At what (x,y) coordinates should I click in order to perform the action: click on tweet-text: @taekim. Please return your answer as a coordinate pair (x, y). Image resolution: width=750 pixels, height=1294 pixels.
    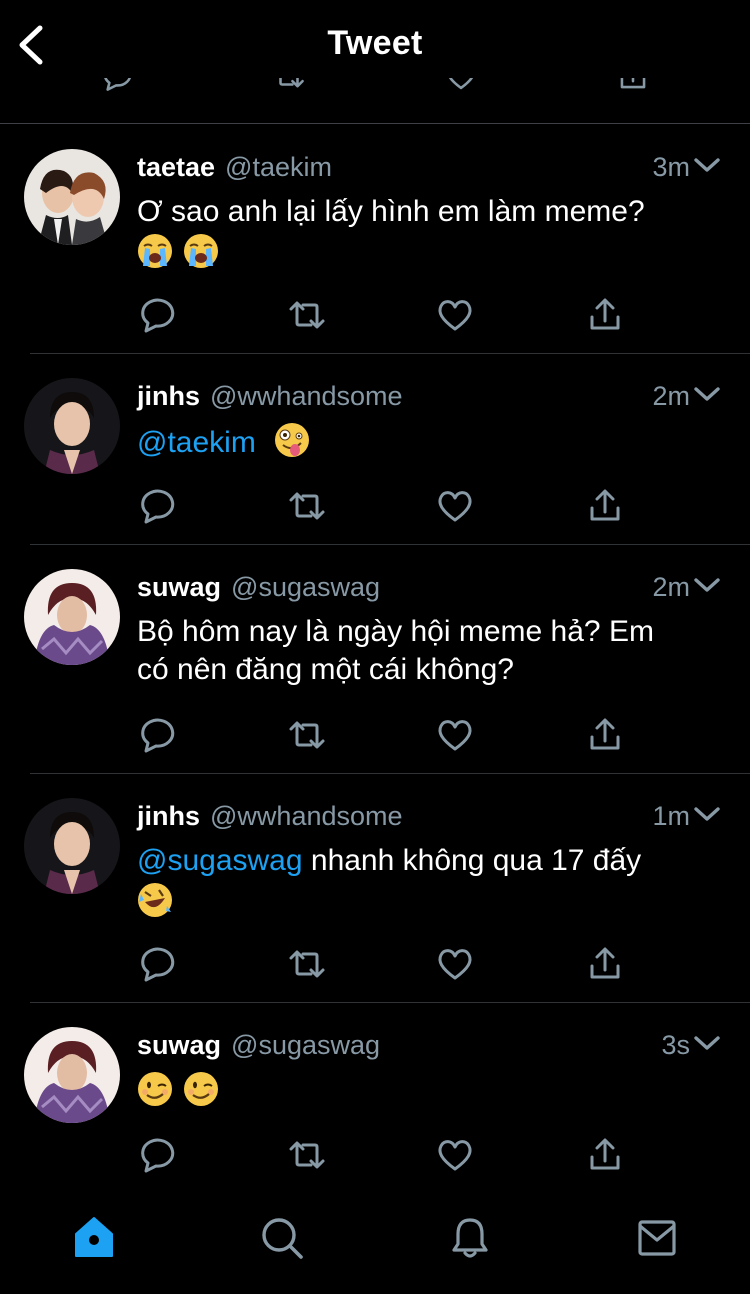
    Looking at the image, I should click on (422, 442).